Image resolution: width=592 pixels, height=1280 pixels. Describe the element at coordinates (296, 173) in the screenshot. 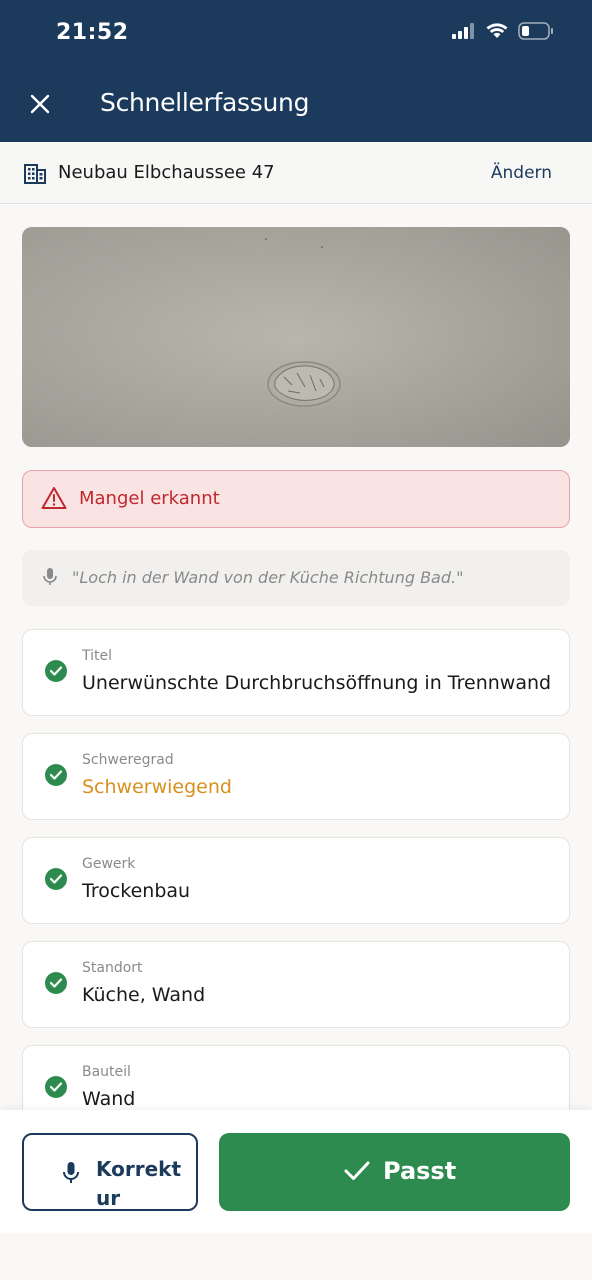

I see `project-bar: Neubau Elbchaussee 47 Ändern` at that location.